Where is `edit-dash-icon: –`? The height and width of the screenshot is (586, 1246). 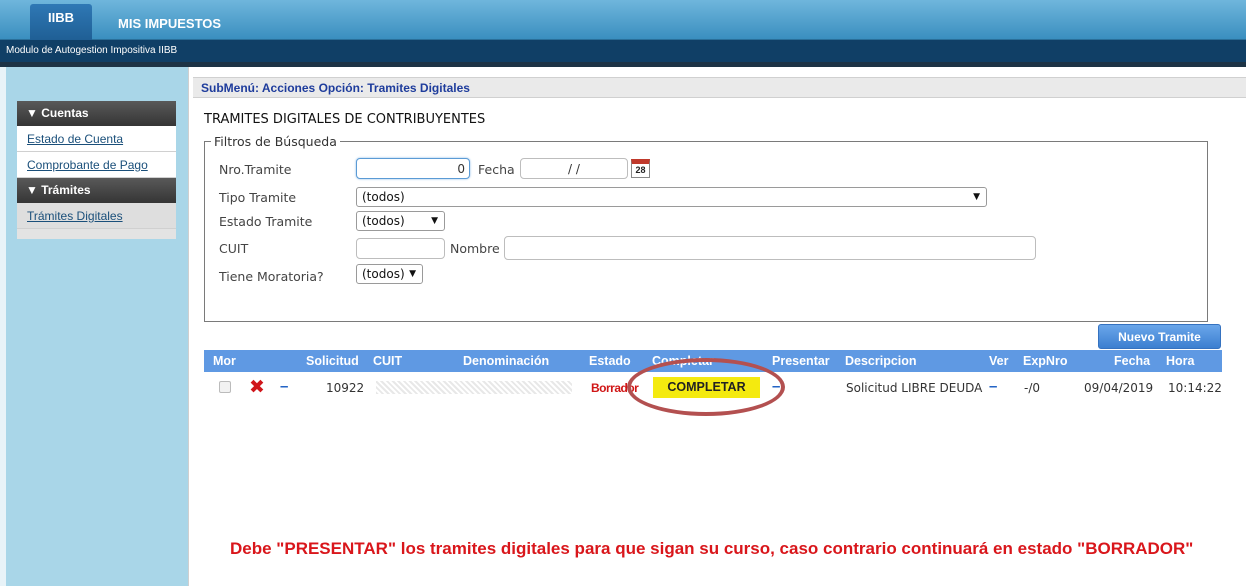
edit-dash-icon: – is located at coordinates (284, 386).